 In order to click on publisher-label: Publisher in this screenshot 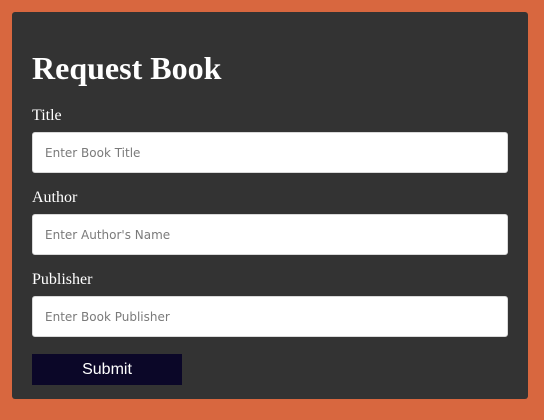, I will do `click(62, 279)`.